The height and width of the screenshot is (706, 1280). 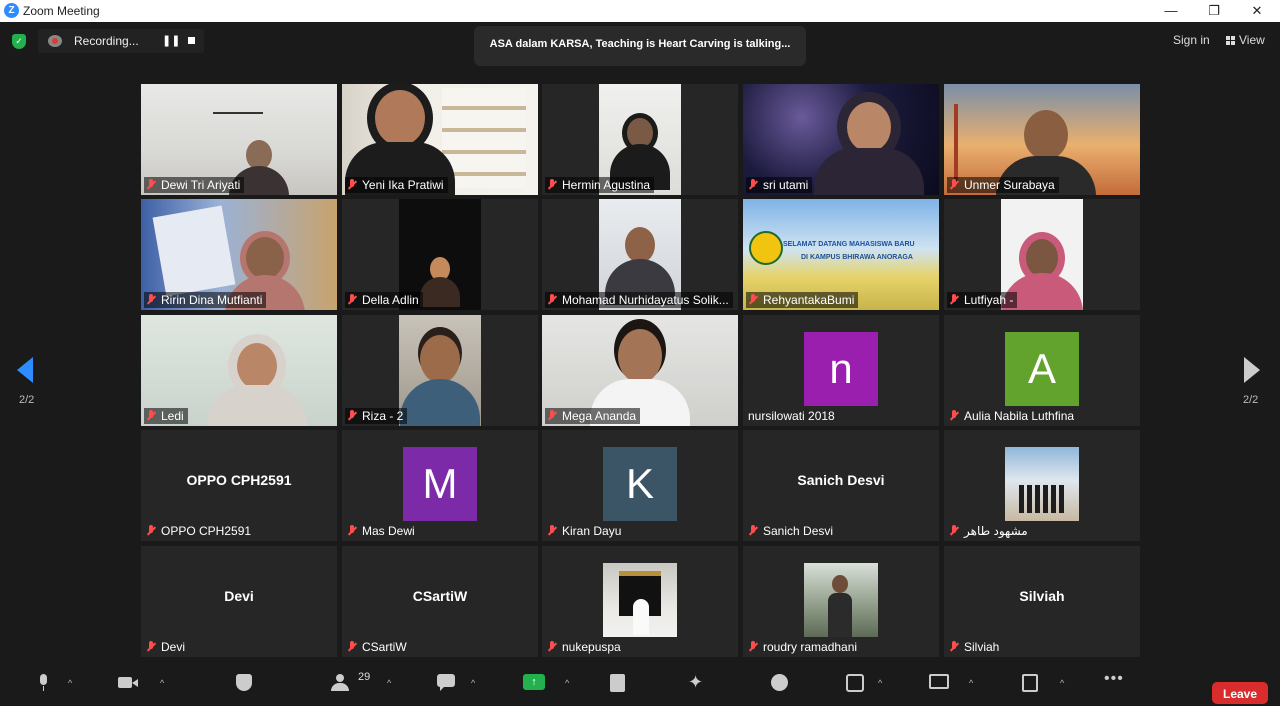 I want to click on participant-name-label: Unmer Surabaya, so click(x=1003, y=185).